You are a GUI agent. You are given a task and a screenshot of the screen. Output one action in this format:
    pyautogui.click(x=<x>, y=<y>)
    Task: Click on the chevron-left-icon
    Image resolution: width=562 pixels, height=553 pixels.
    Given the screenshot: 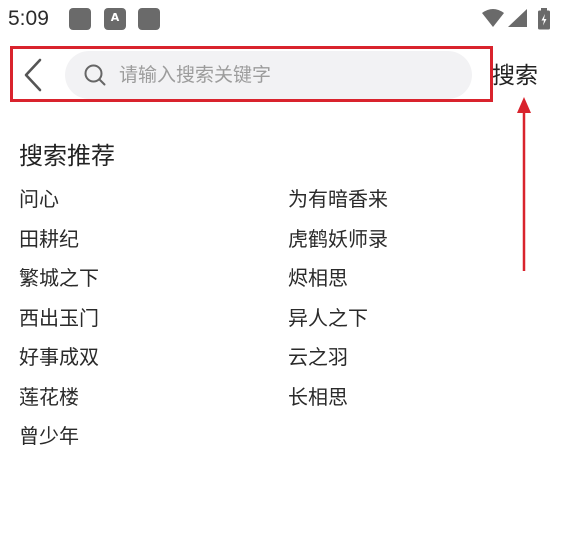 What is the action you would take?
    pyautogui.click(x=33, y=75)
    